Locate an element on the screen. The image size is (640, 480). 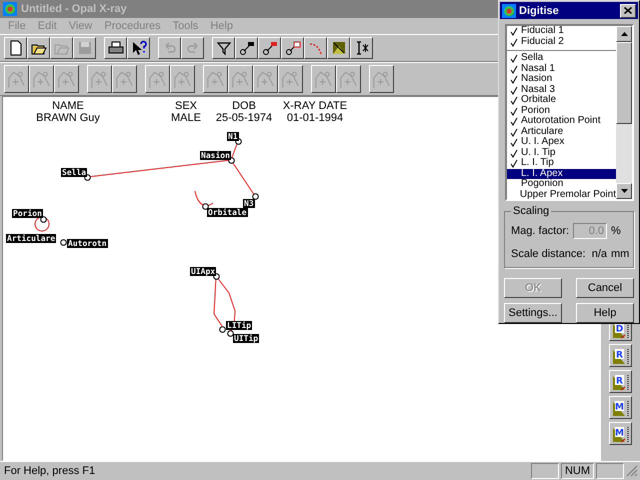
patient-value: MALE is located at coordinates (186, 118).